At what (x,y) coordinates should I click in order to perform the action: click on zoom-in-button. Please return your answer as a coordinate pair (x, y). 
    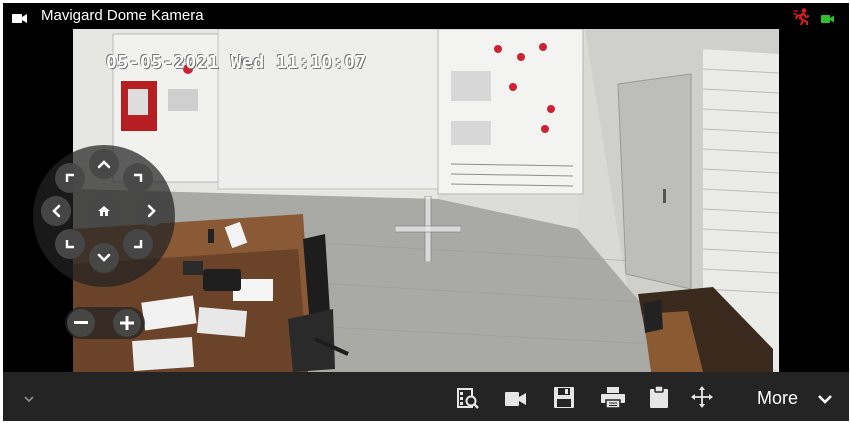
    Looking at the image, I should click on (127, 323).